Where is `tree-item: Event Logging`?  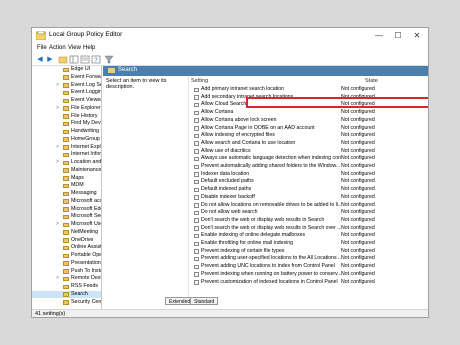 tree-item: Event Logging is located at coordinates (67, 93).